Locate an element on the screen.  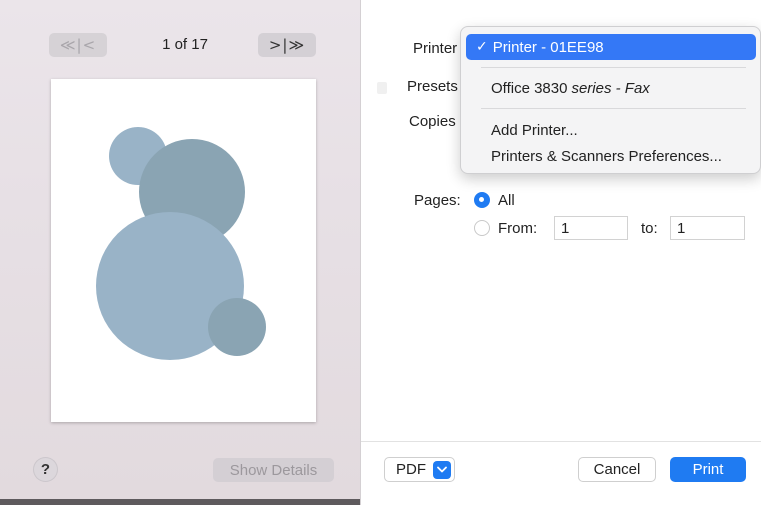
pdf-menu-button: PDF is located at coordinates (419, 469).